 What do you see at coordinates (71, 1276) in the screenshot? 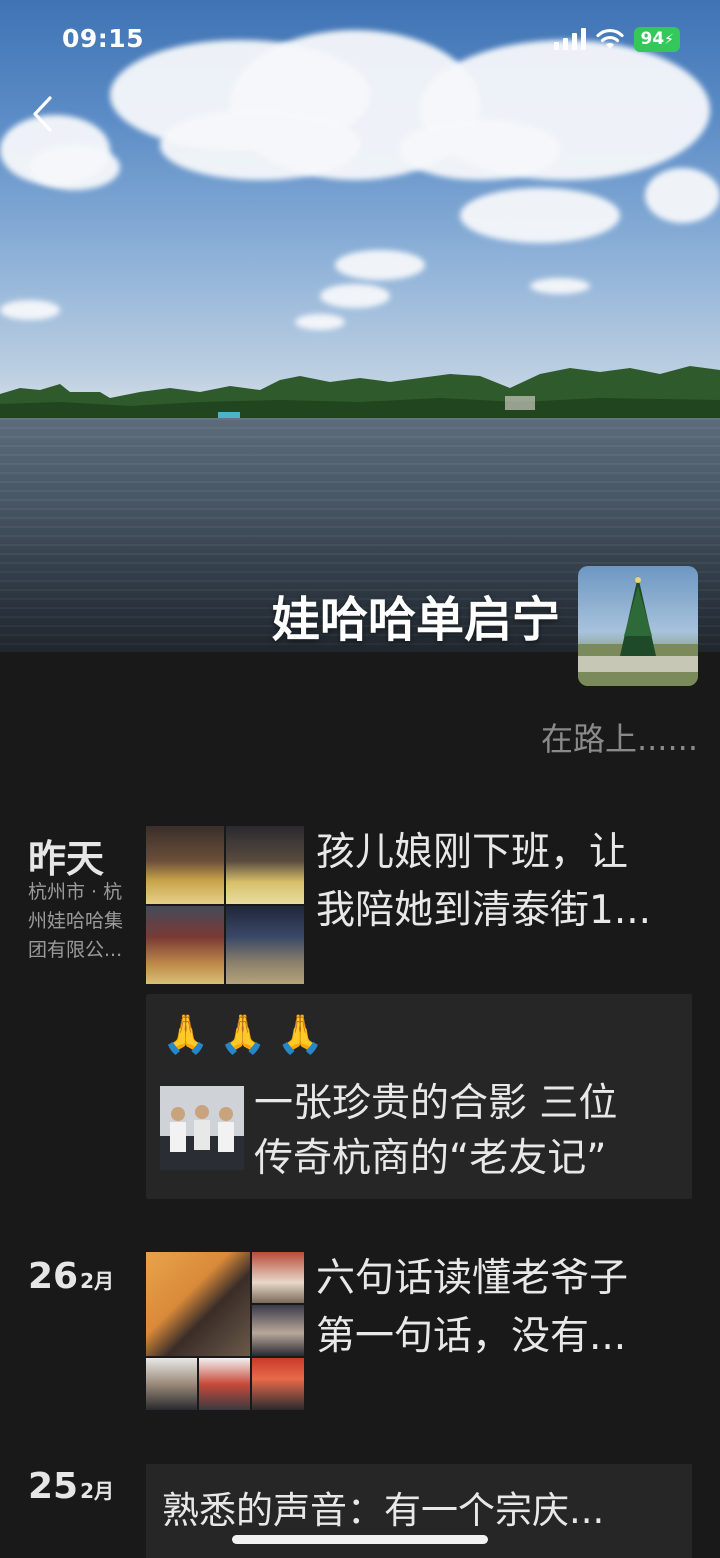
I see `post-date: 26 2月` at bounding box center [71, 1276].